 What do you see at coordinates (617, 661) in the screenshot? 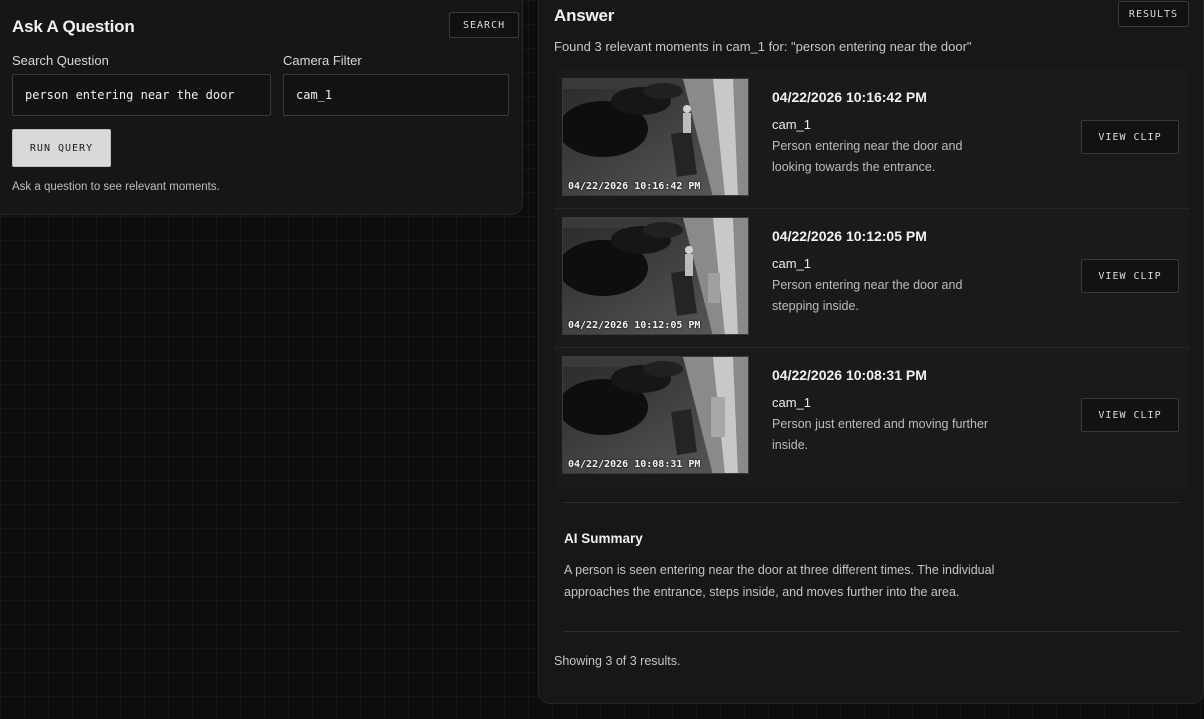
I see `showing-results-text: Showing 3 of 3 results.` at bounding box center [617, 661].